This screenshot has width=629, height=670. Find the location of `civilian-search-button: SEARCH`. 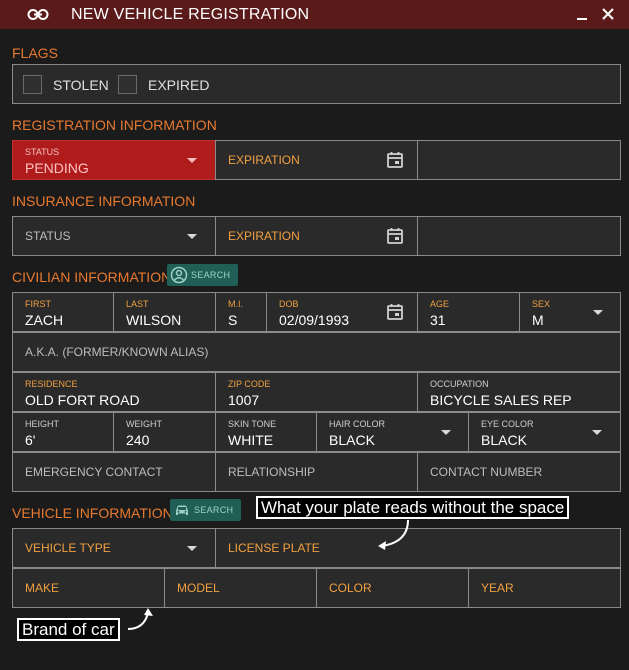

civilian-search-button: SEARCH is located at coordinates (202, 275).